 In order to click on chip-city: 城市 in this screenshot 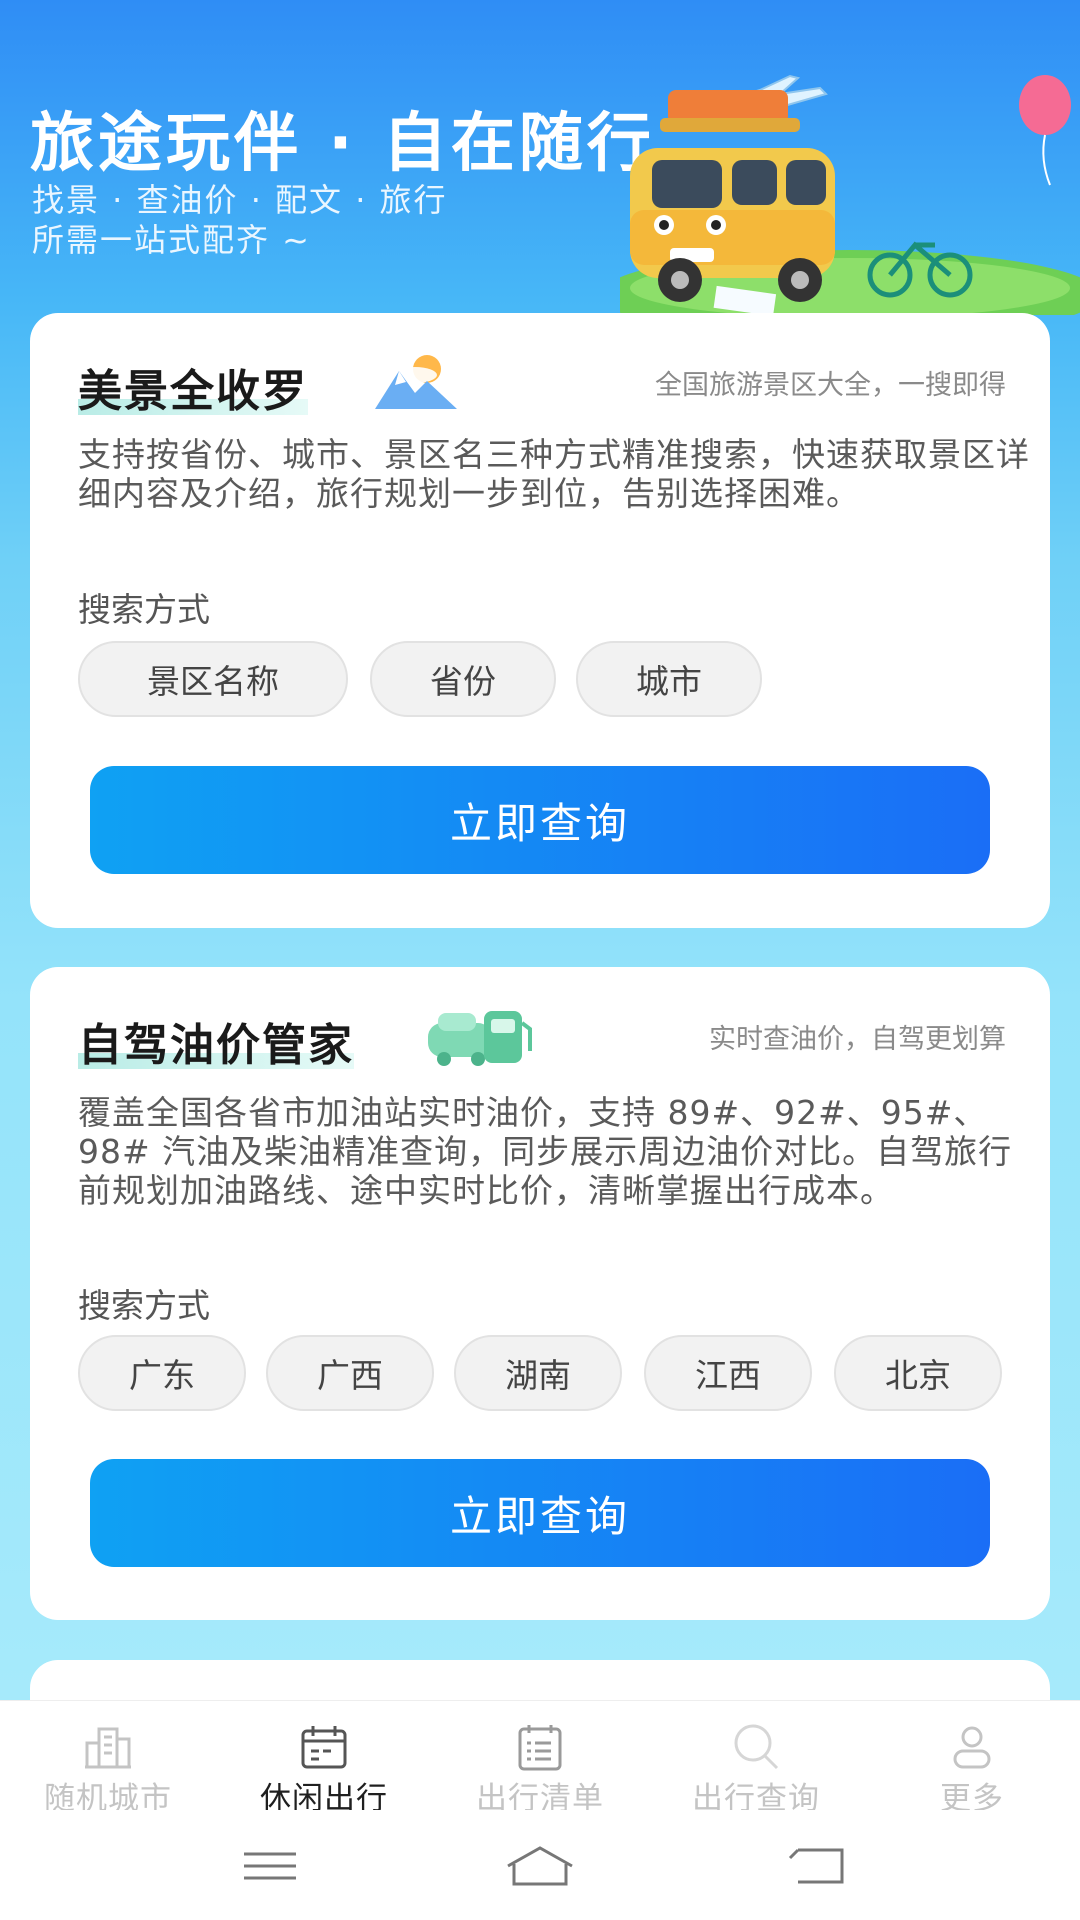, I will do `click(669, 679)`.